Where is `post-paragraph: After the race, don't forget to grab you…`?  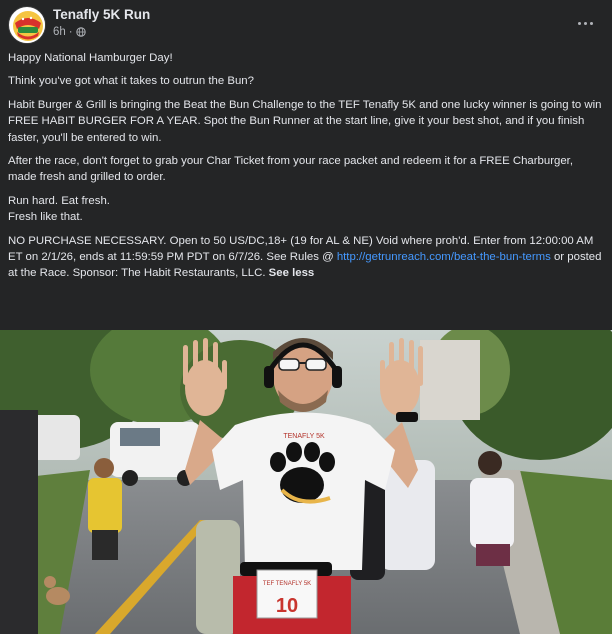
post-paragraph: After the race, don't forget to grab you… is located at coordinates (291, 169).